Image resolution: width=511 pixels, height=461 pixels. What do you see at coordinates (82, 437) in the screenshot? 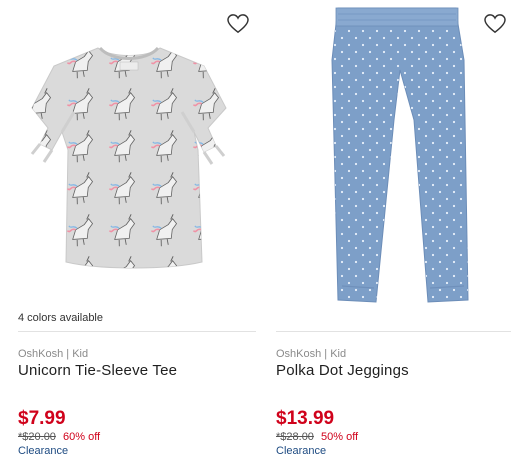
I see `discount-label: 60% off` at bounding box center [82, 437].